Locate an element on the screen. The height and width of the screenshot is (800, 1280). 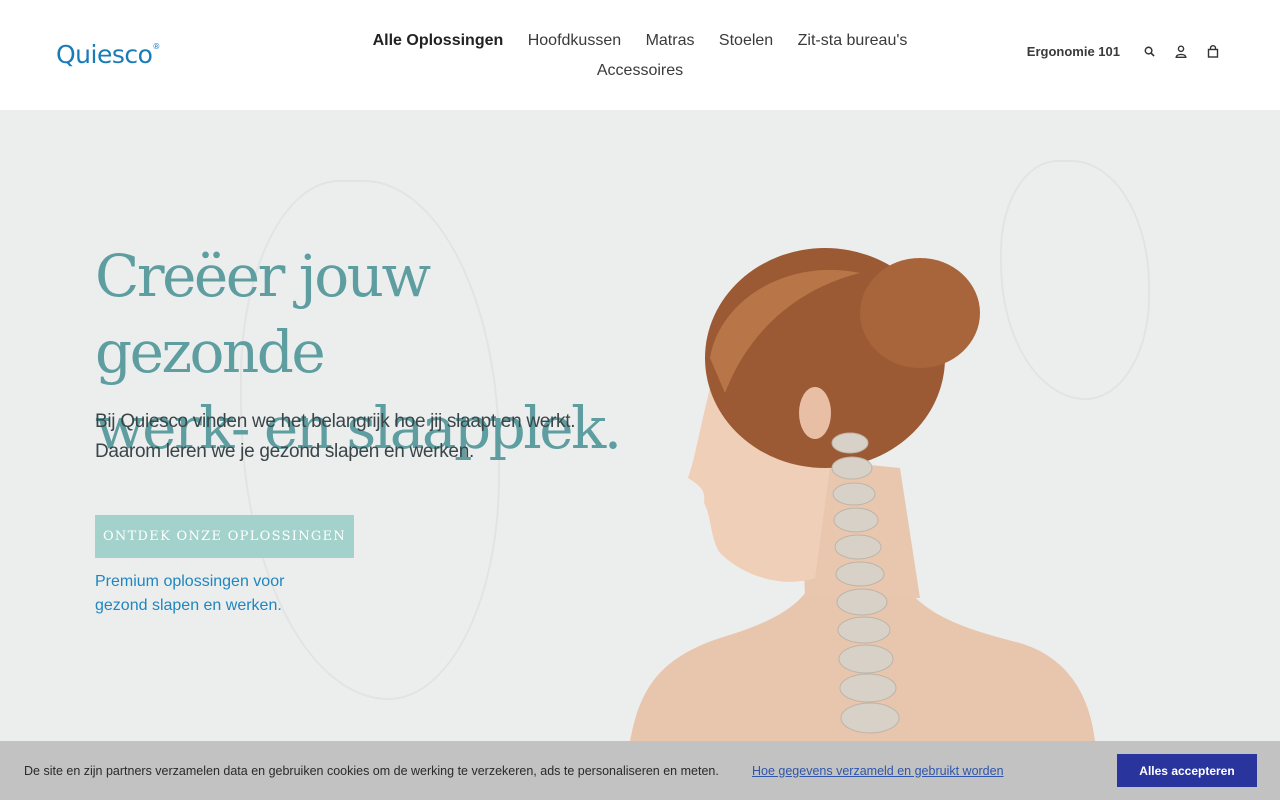
quiesco-logo: Quiesco® is located at coordinates (108, 54).